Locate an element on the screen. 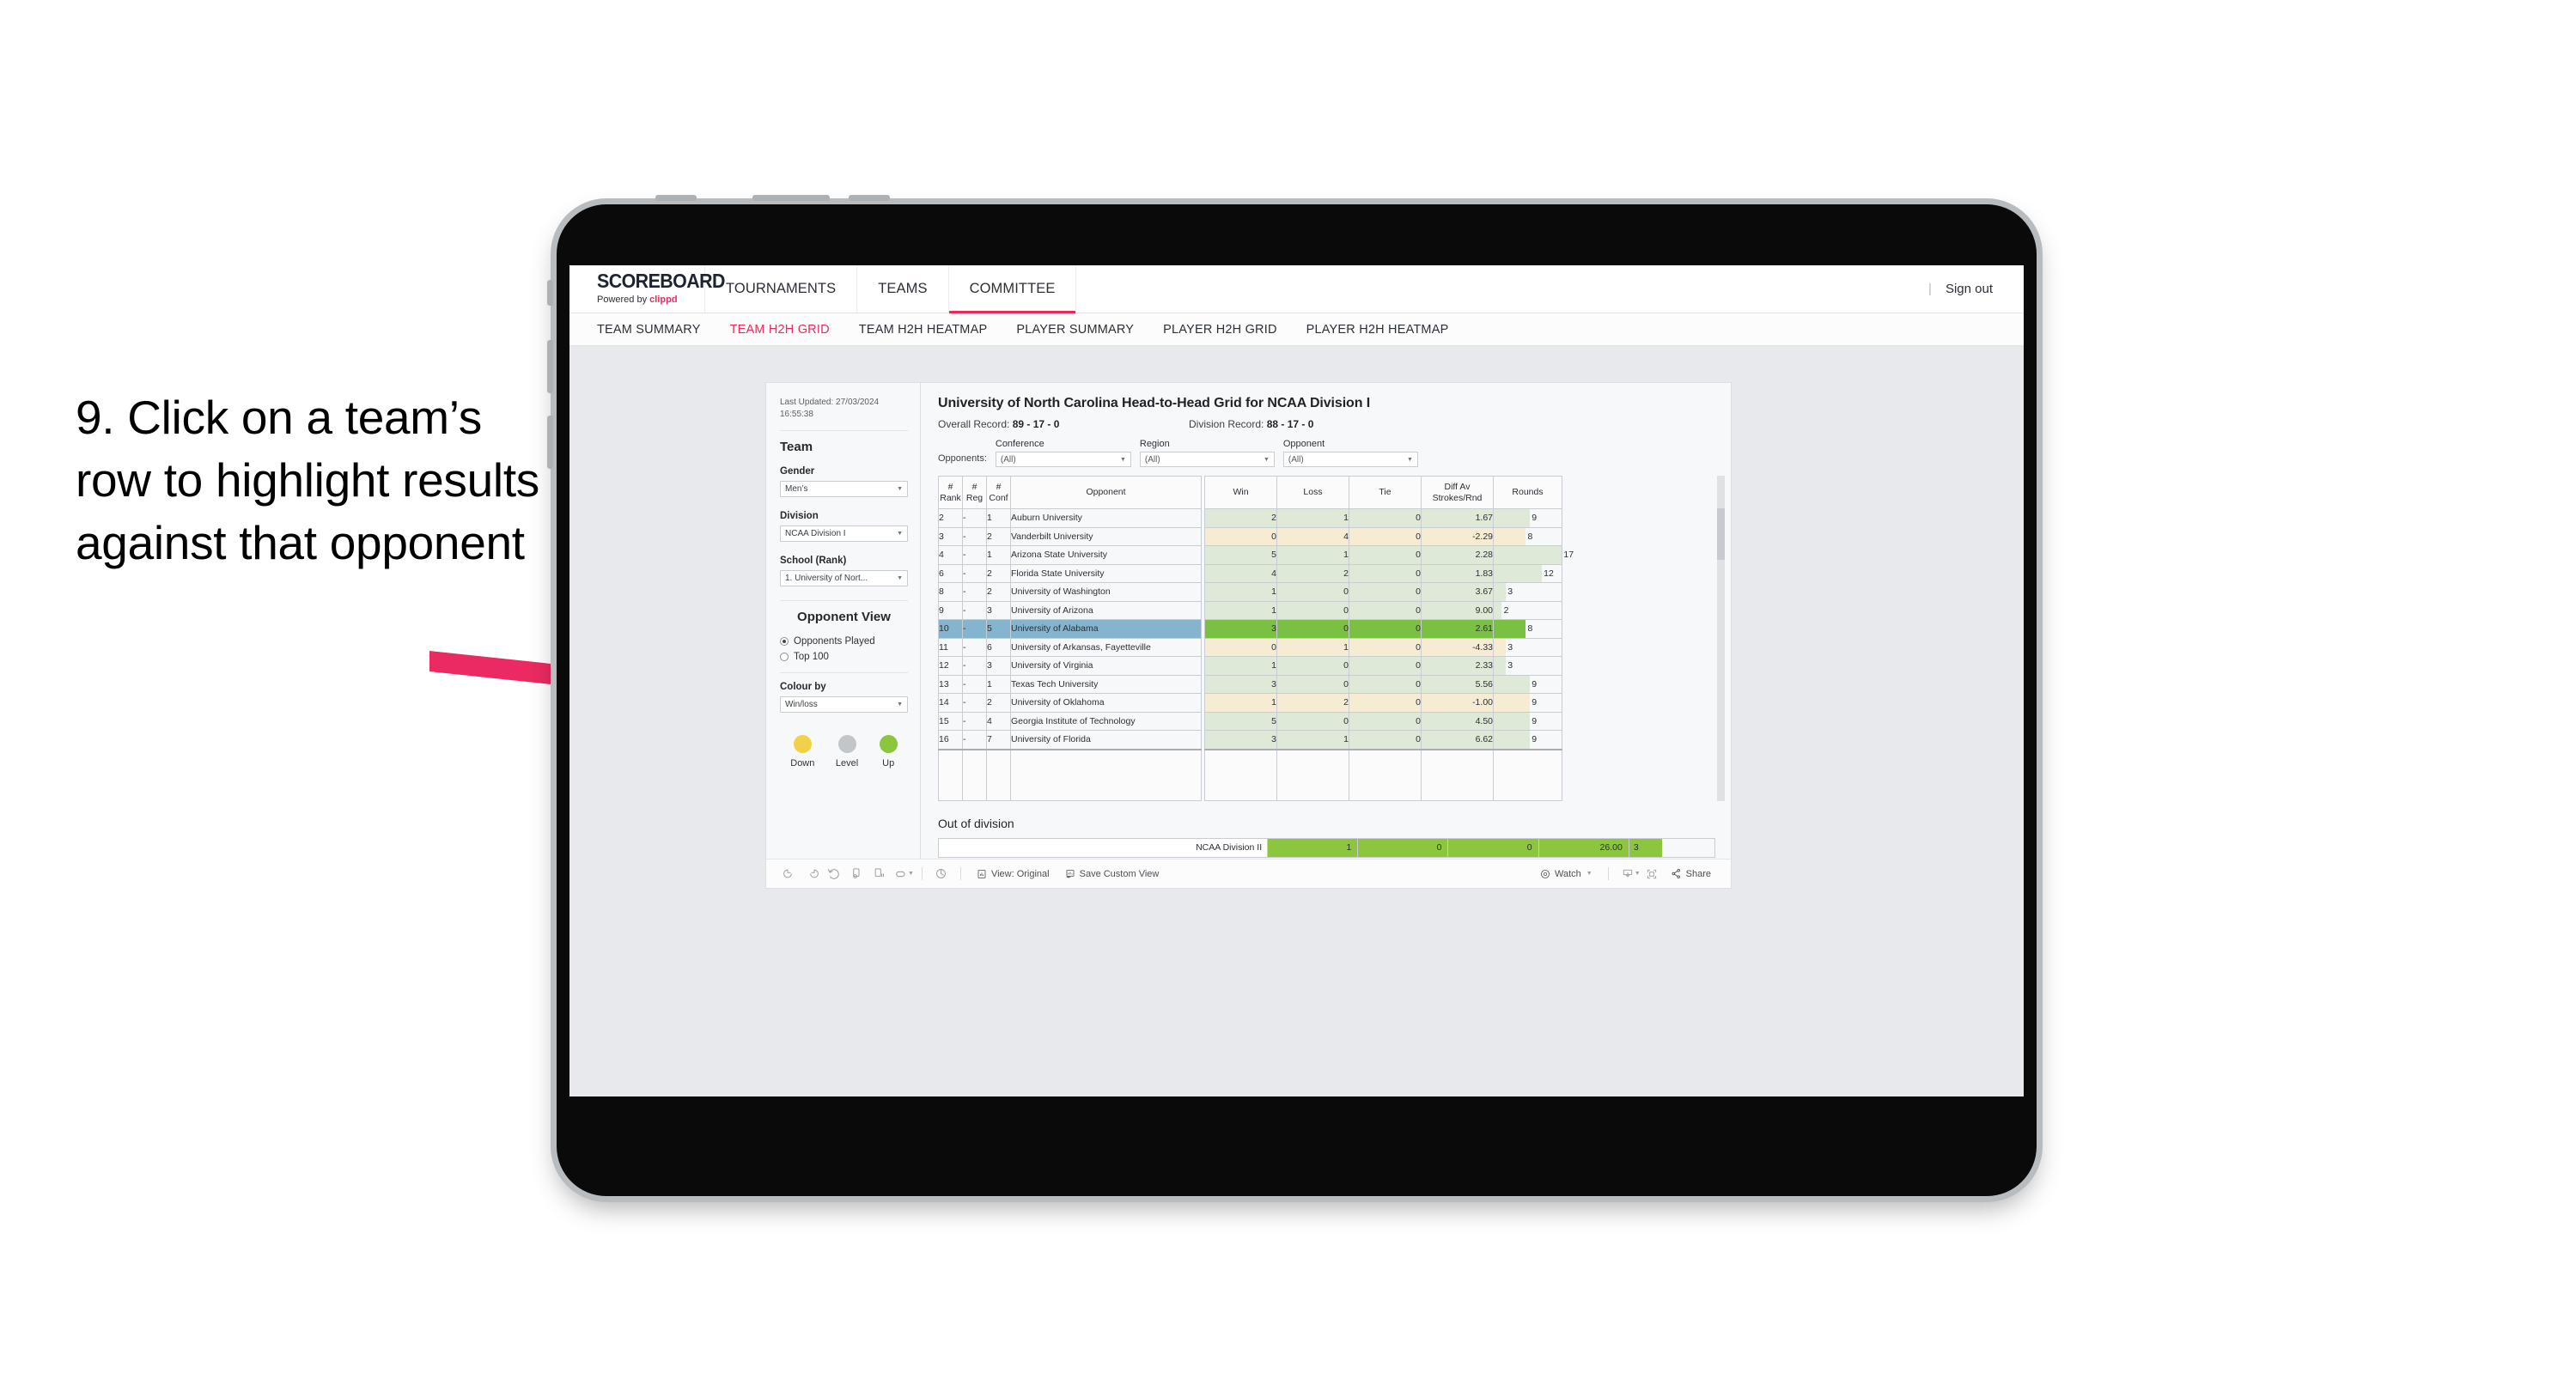 The image size is (2576, 1385). sign-out-link: Sign out is located at coordinates (1969, 289).